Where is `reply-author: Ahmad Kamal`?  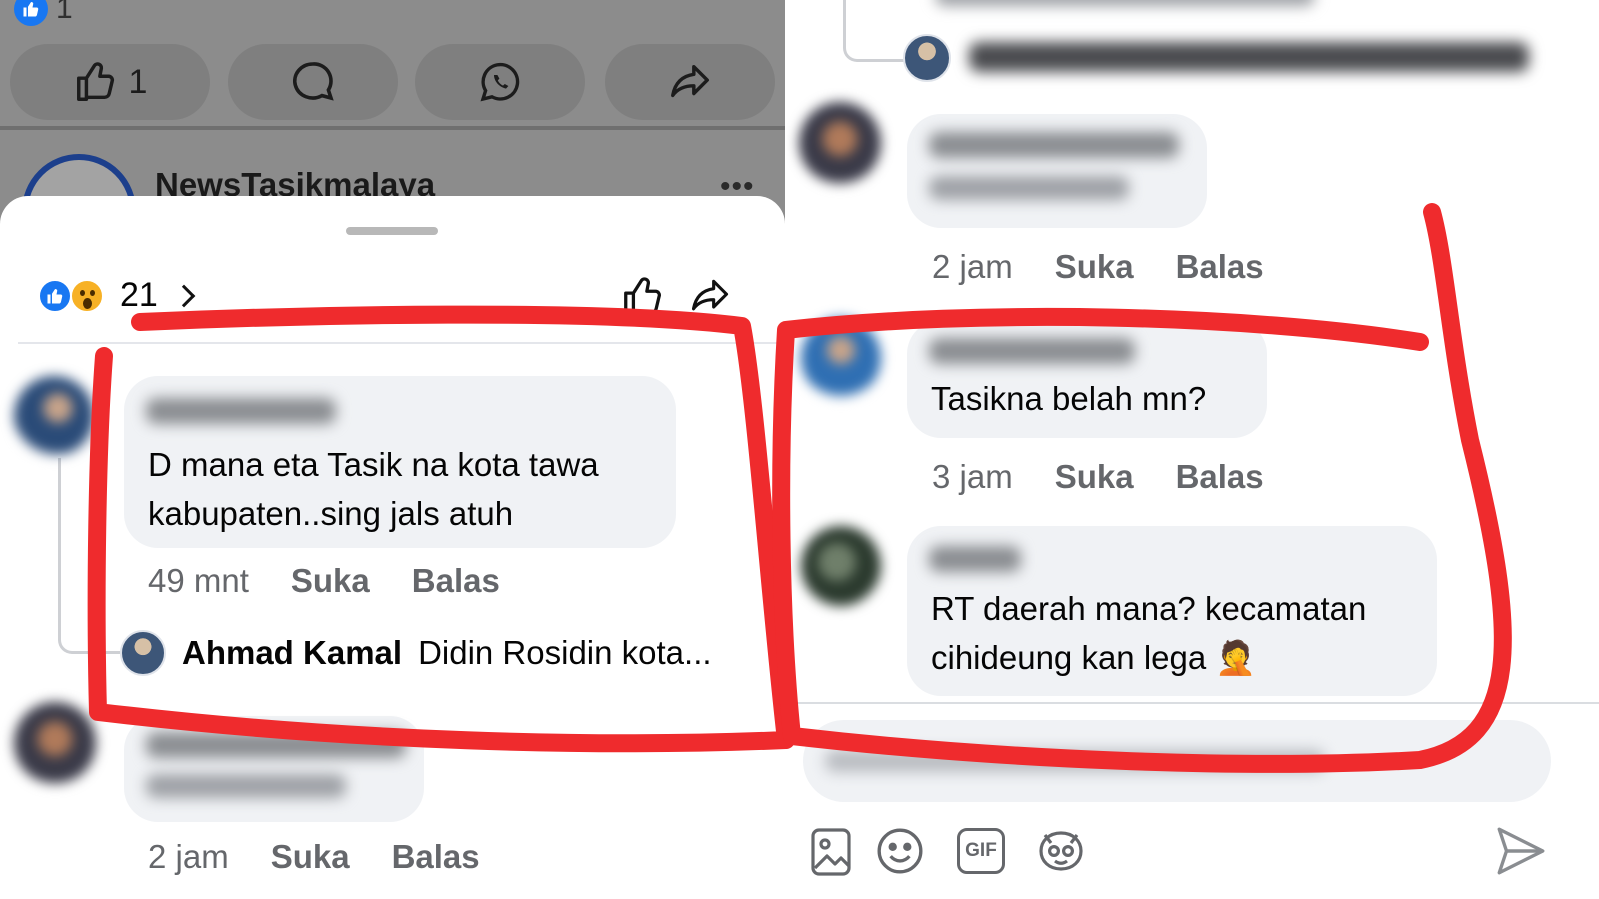
reply-author: Ahmad Kamal is located at coordinates (292, 652).